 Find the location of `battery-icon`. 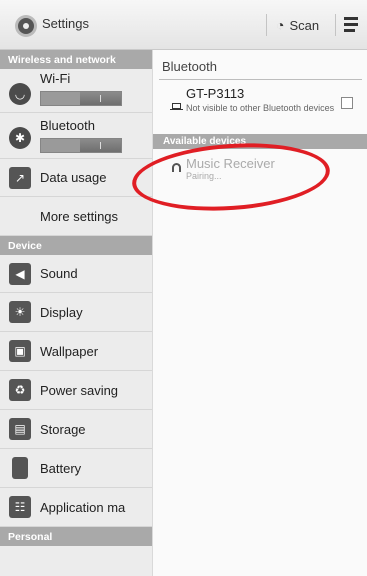

battery-icon is located at coordinates (20, 468).